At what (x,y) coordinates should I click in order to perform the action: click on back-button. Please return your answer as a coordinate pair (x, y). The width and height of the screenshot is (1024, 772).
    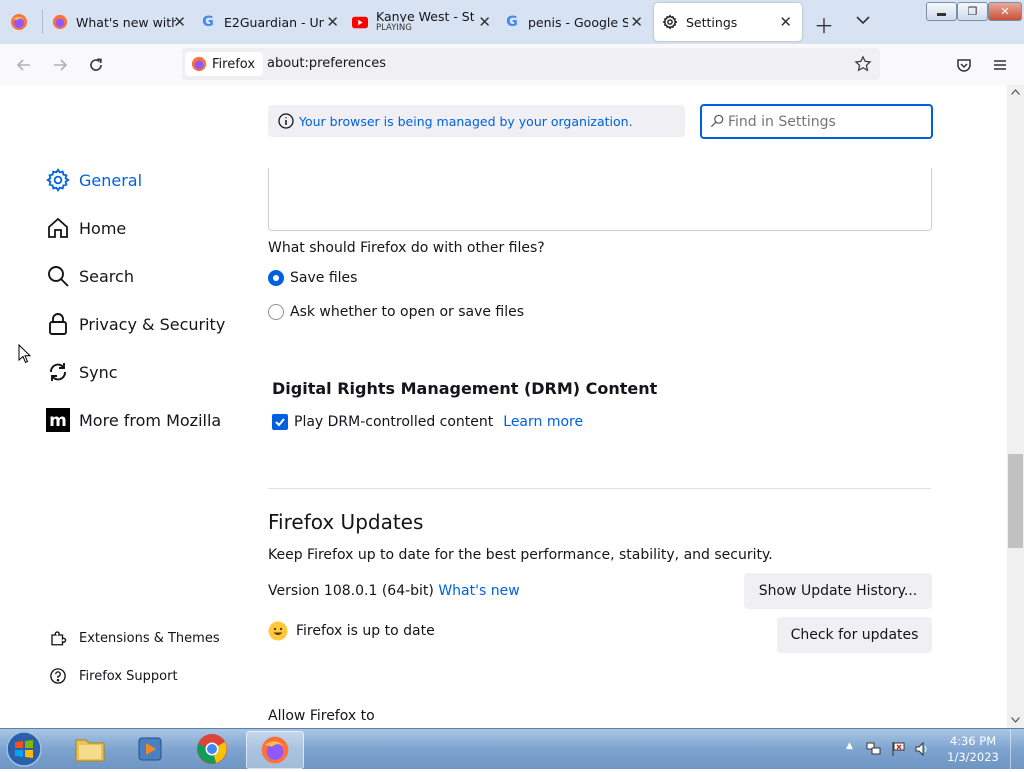
    Looking at the image, I should click on (24, 65).